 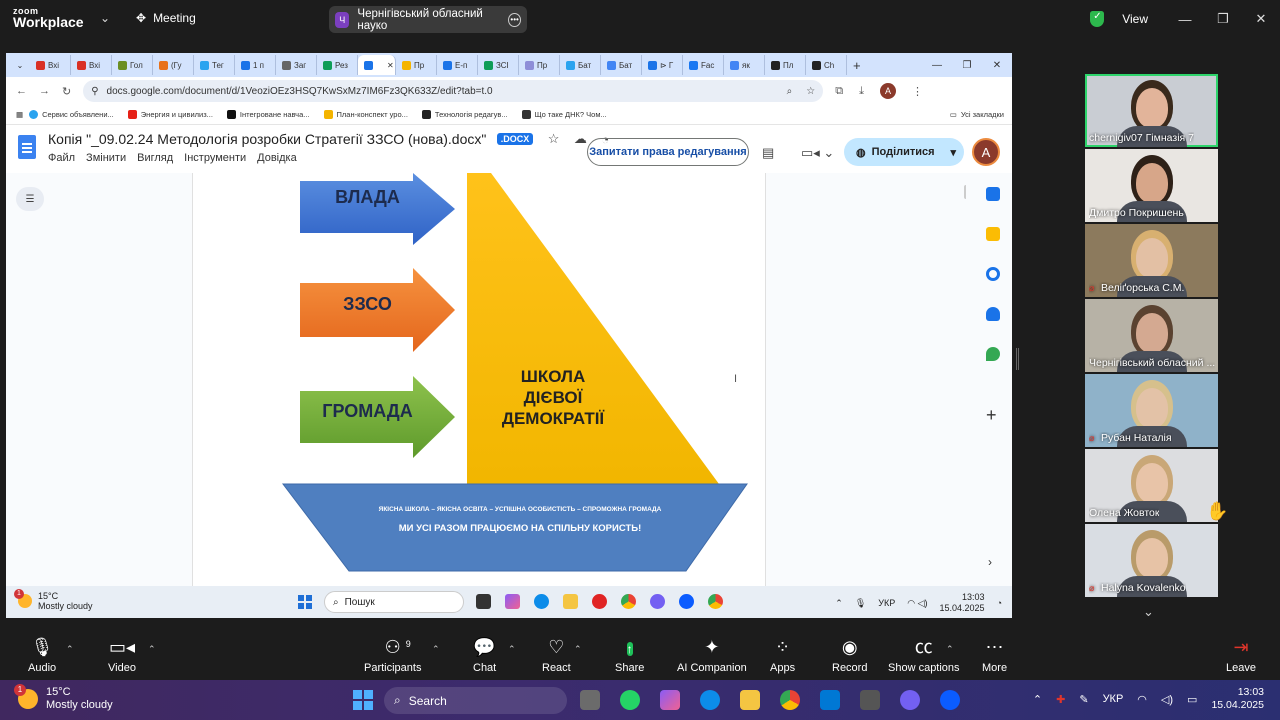 I want to click on participant-tile: chernigiv07 Гімназія 7, so click(x=1151, y=110).